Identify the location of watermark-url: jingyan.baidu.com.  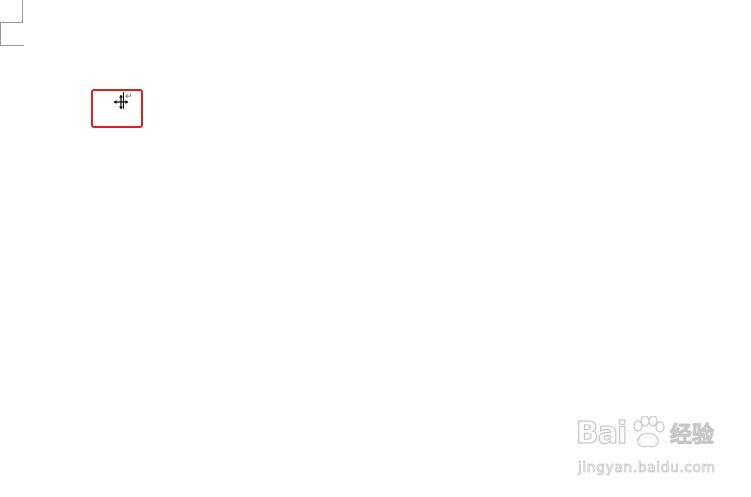
(647, 468).